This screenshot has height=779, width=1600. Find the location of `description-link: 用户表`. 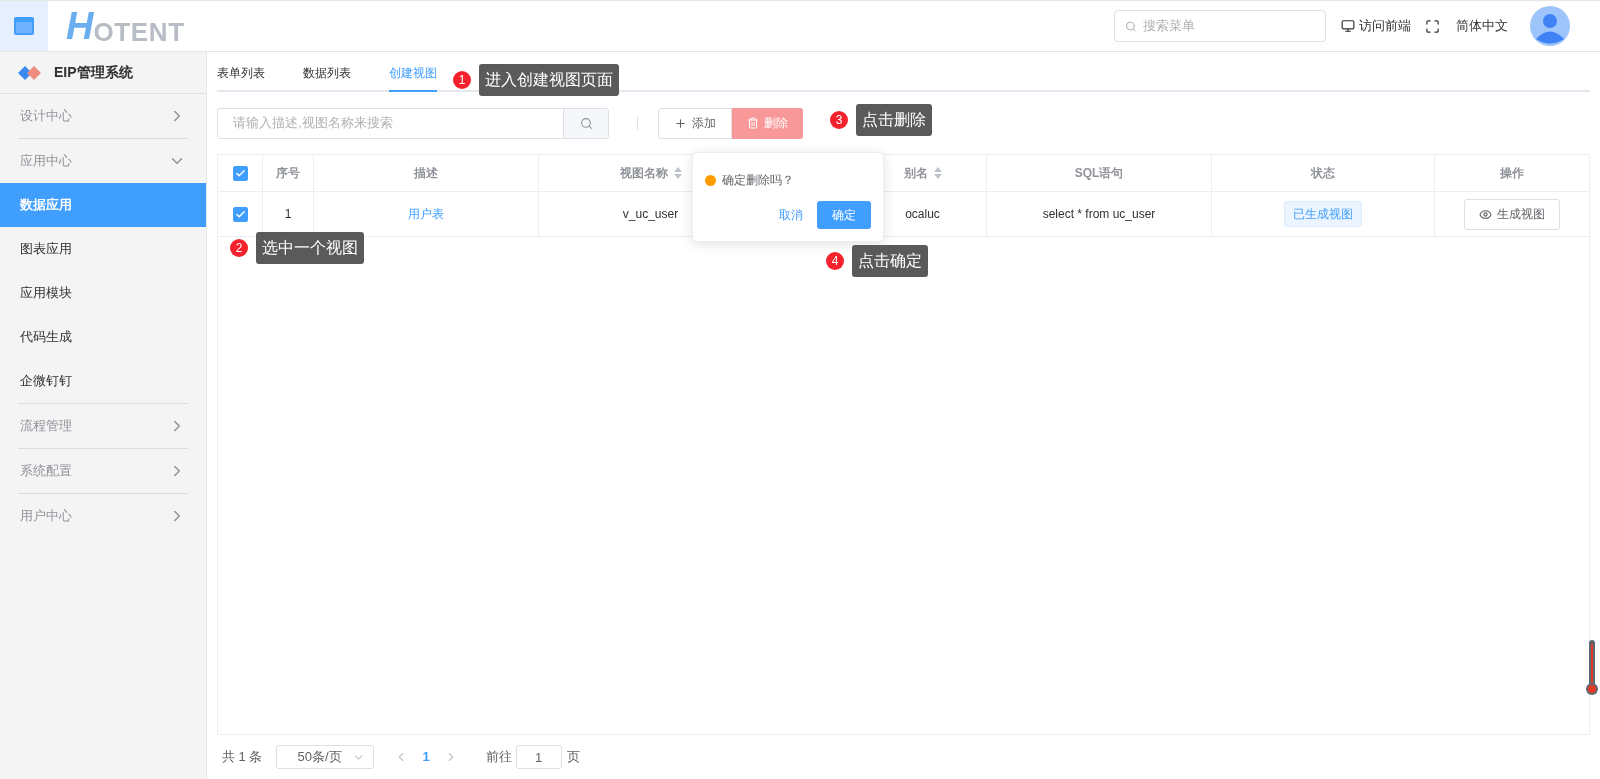

description-link: 用户表 is located at coordinates (426, 214).